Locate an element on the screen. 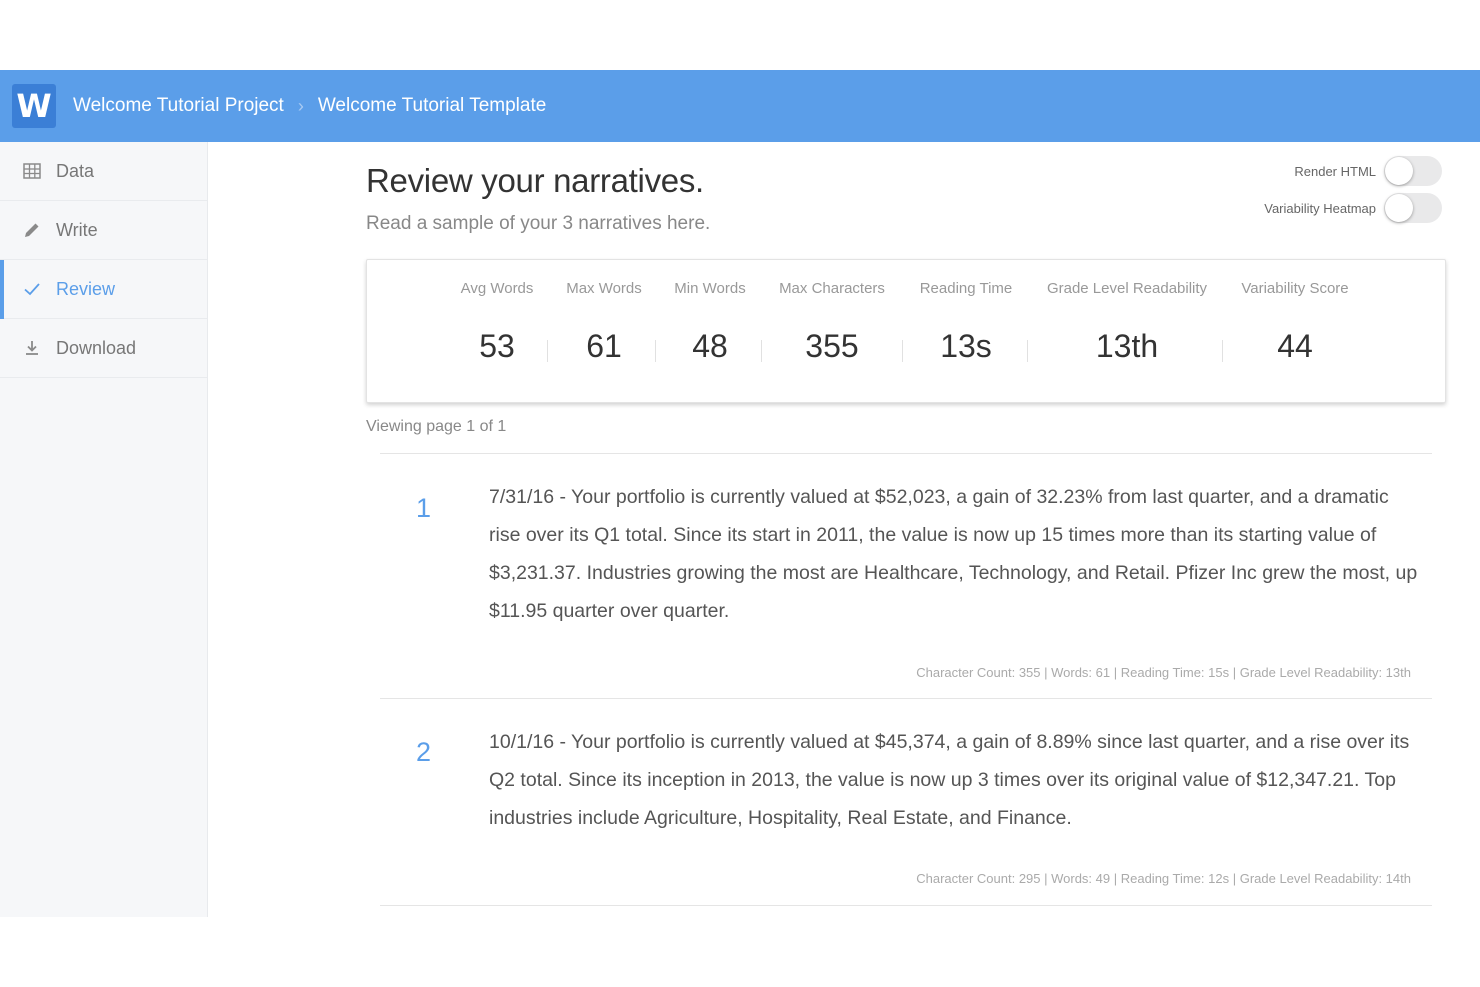 The image size is (1480, 987). stat-value: 44 is located at coordinates (1295, 346).